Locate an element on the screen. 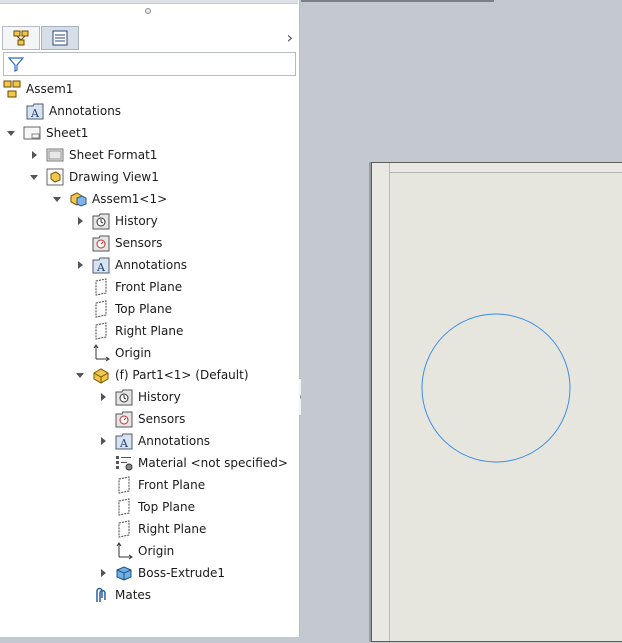 This screenshot has width=622, height=643. property-list-icon is located at coordinates (60, 38).